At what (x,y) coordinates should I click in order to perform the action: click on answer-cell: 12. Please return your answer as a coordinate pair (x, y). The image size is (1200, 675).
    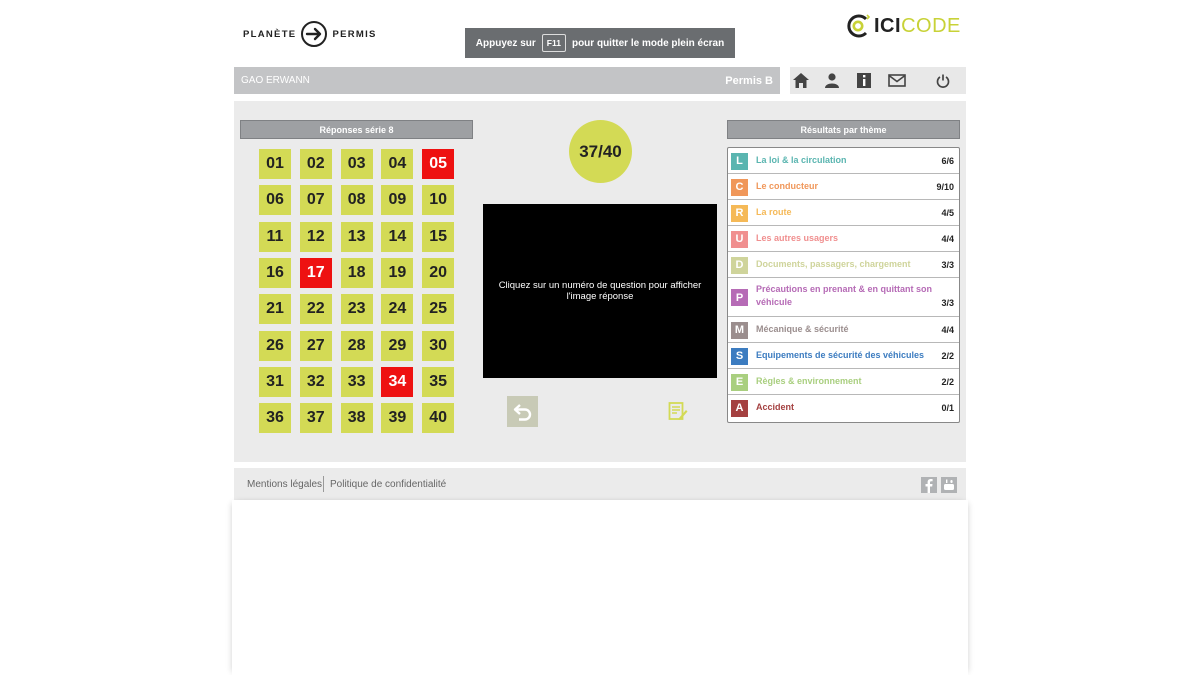
    Looking at the image, I should click on (315, 236).